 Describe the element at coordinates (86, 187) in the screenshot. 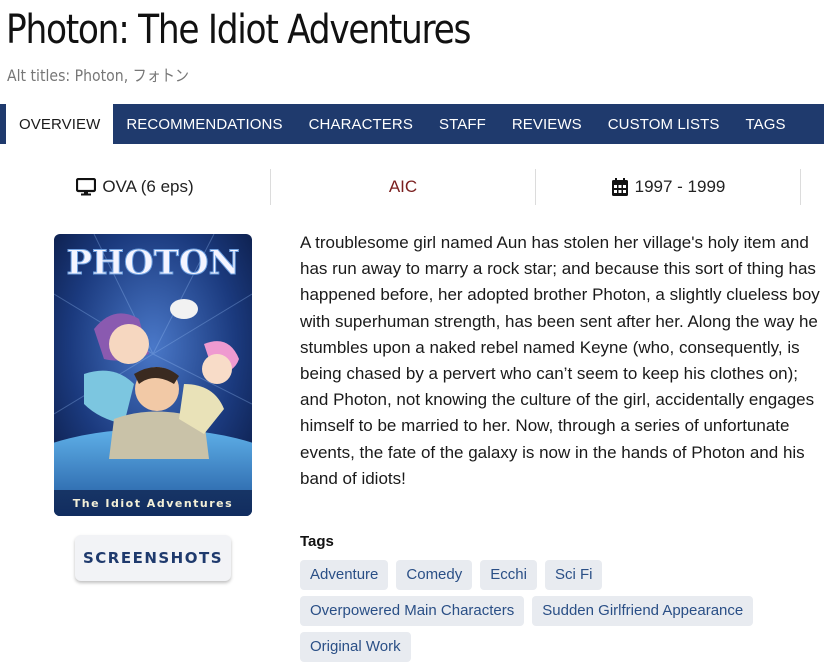

I see `monitor-icon` at that location.